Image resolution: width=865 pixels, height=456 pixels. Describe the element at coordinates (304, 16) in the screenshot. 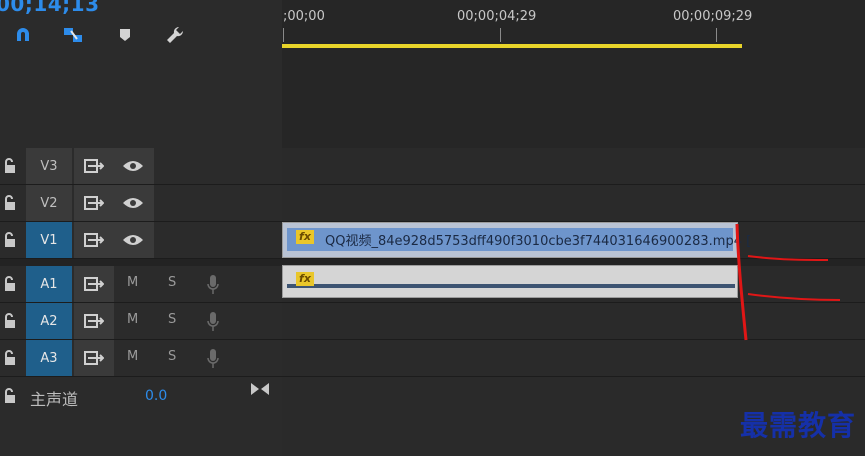

I see `ruler-label-start: ;00;00` at that location.